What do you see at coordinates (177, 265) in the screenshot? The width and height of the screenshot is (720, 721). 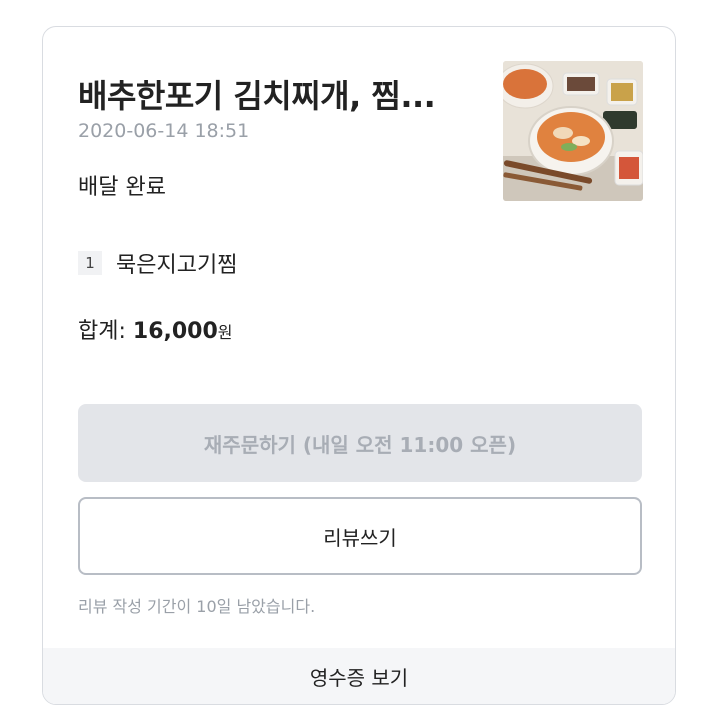 I see `item-name: 묵은지고기찜` at bounding box center [177, 265].